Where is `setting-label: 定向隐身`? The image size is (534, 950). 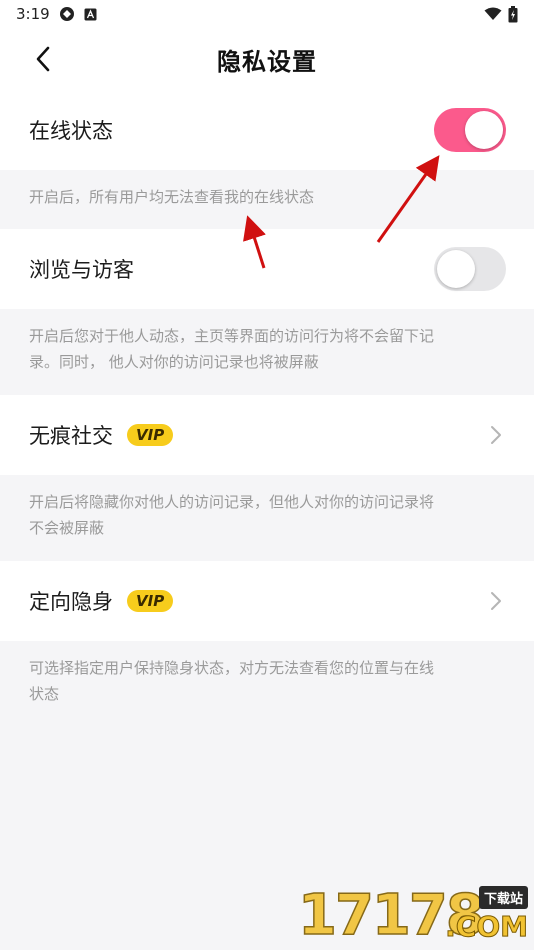
setting-label: 定向隐身 is located at coordinates (71, 602).